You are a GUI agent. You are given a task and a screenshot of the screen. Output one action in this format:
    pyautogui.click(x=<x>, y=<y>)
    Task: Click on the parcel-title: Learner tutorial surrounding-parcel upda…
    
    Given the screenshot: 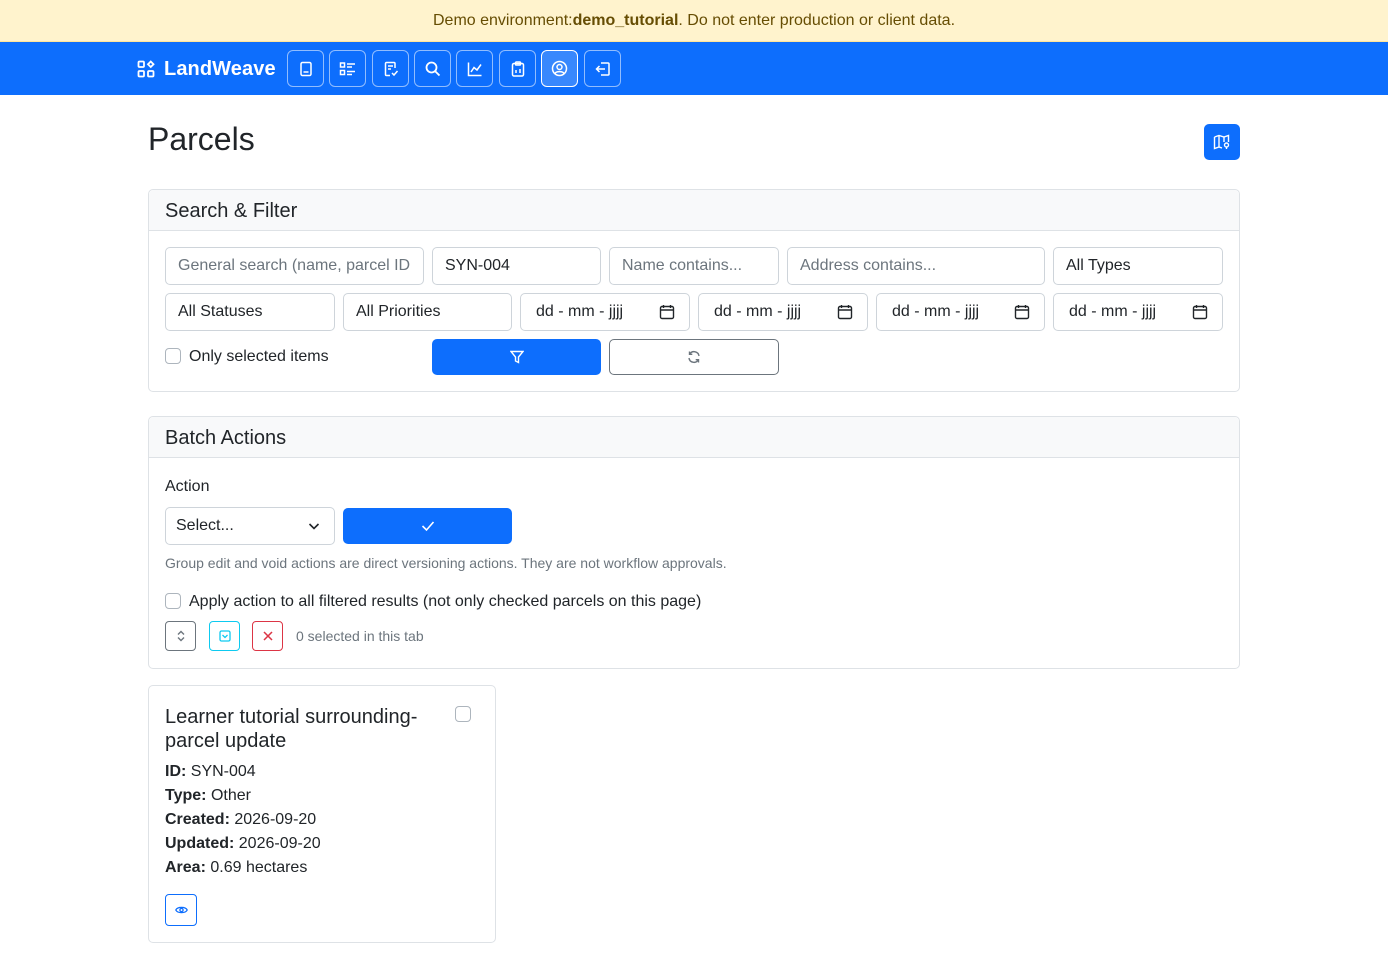 What is the action you would take?
    pyautogui.click(x=291, y=729)
    